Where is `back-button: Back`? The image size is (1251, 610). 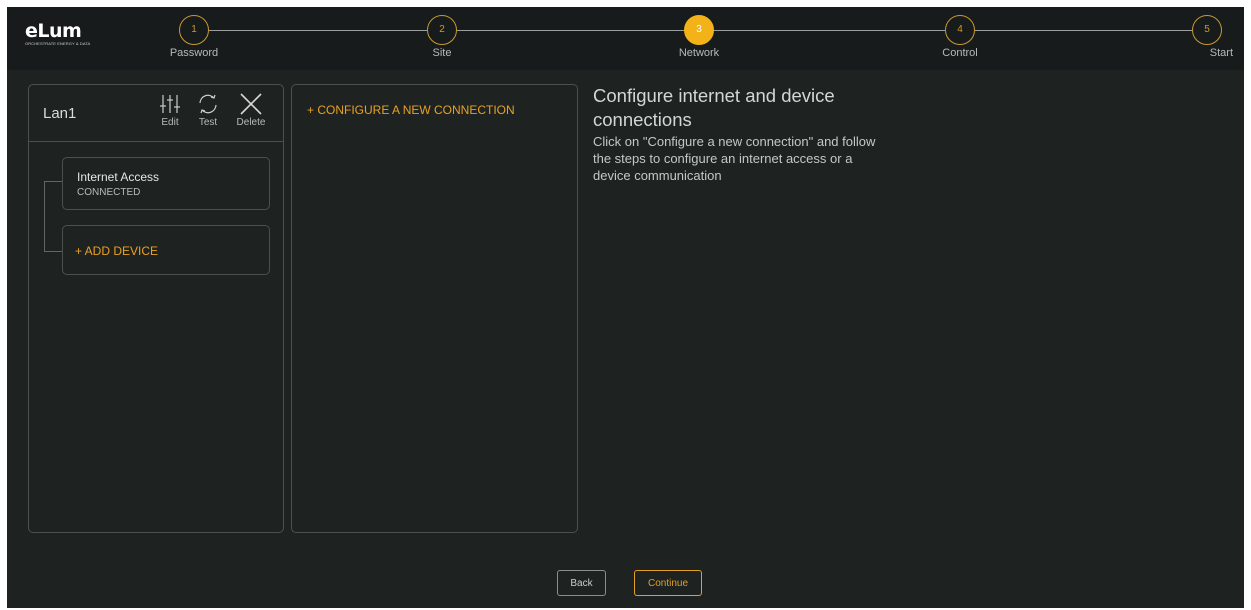 back-button: Back is located at coordinates (581, 583).